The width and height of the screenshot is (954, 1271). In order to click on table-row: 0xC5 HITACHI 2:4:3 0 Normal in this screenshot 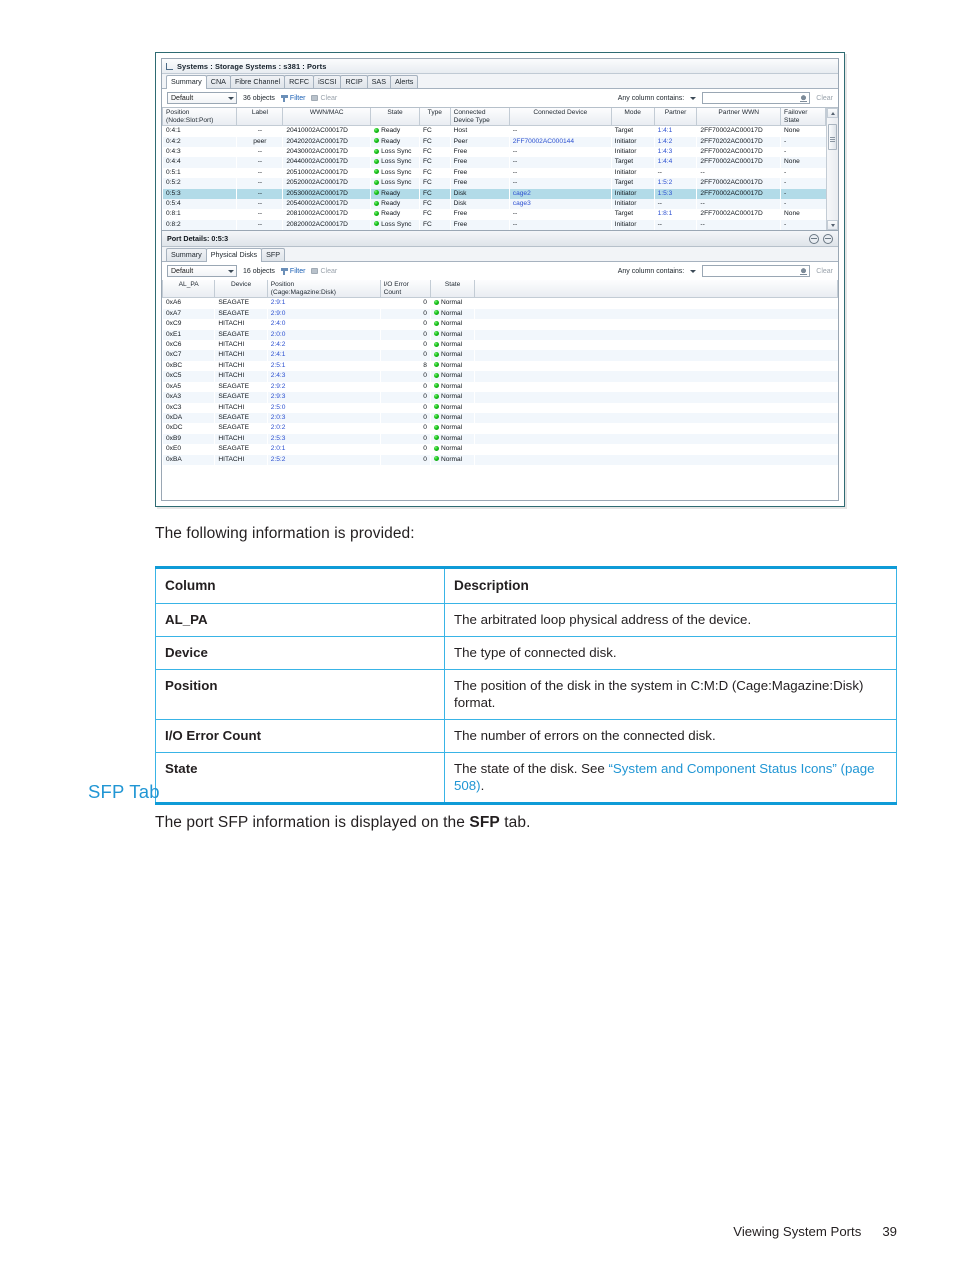, I will do `click(500, 376)`.